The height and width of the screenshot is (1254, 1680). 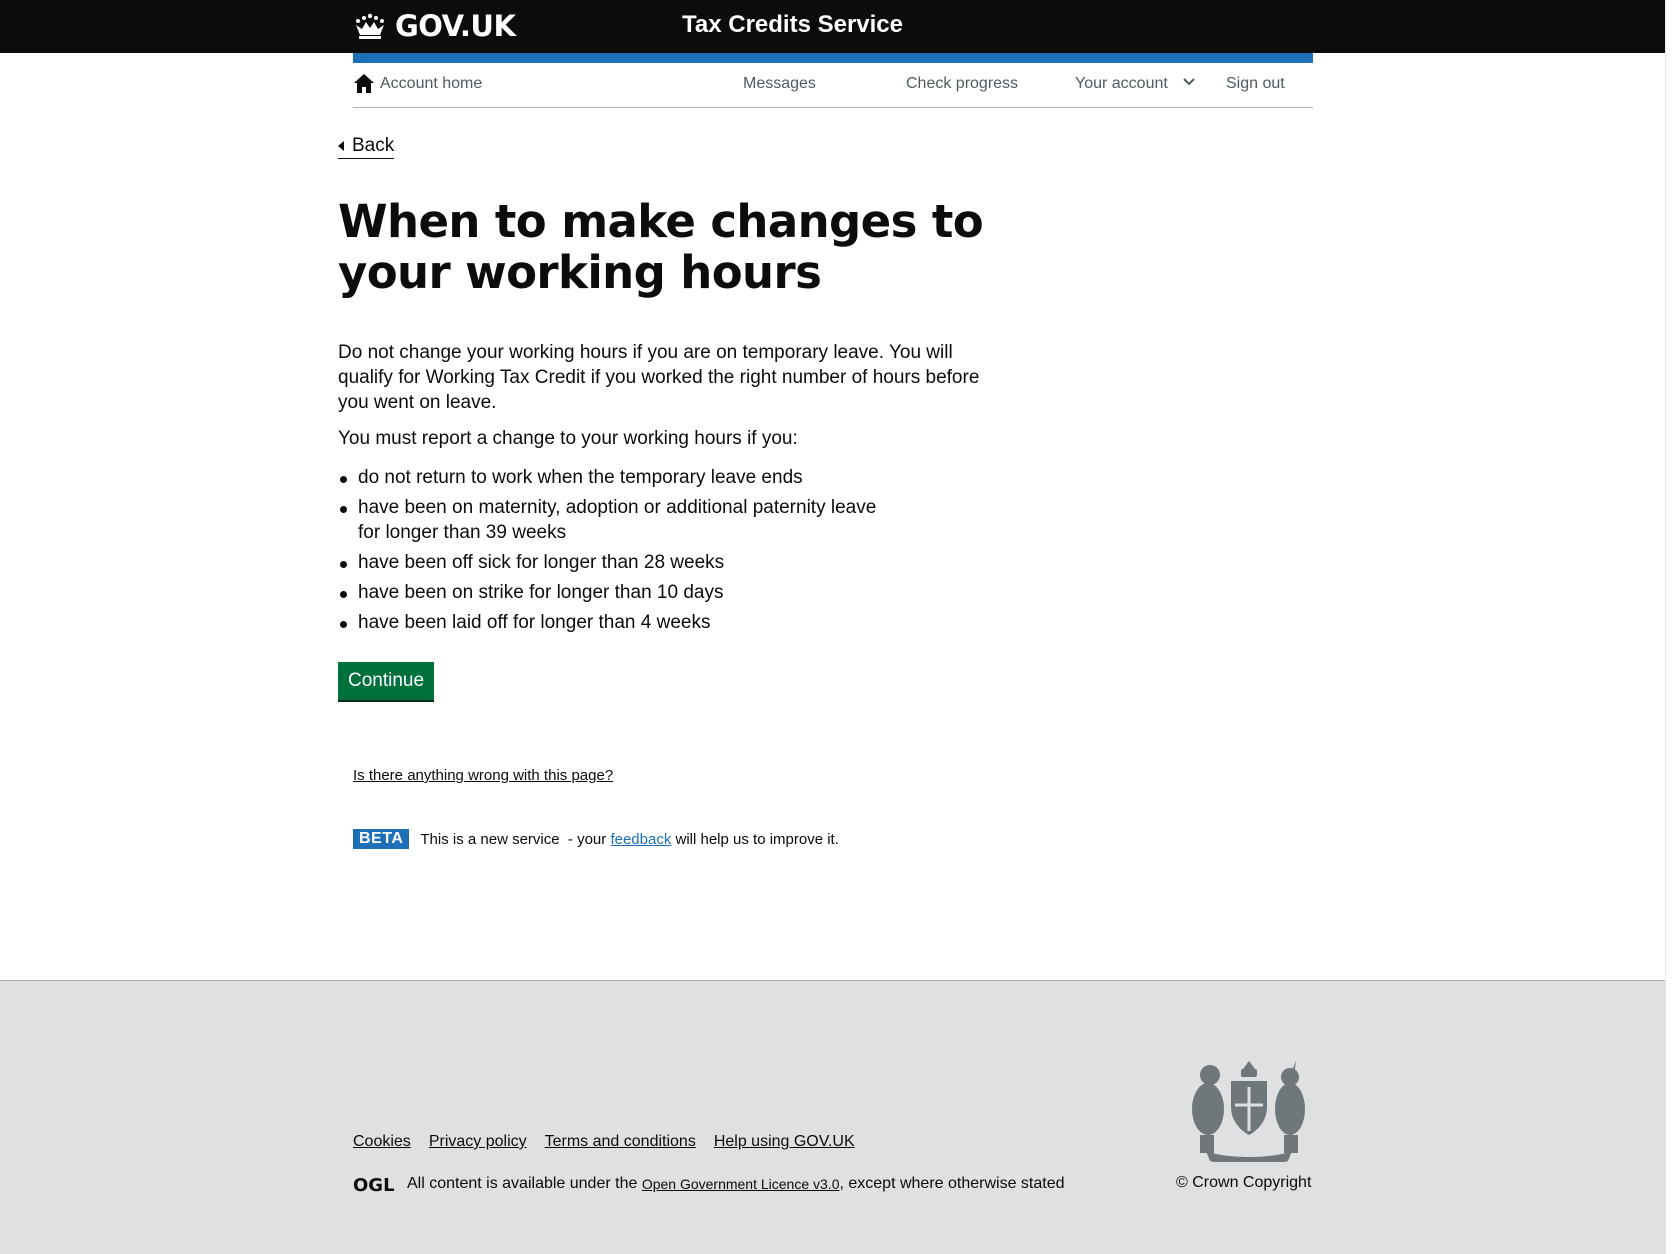 I want to click on back-arrow-icon, so click(x=341, y=146).